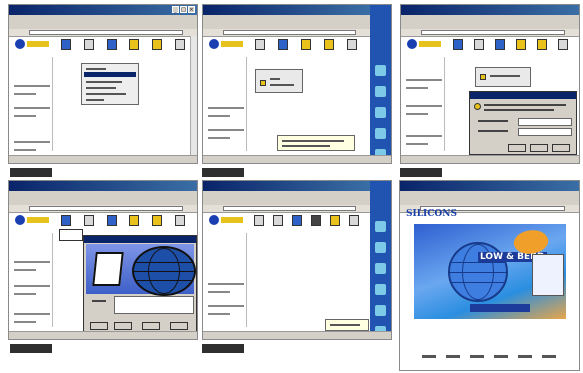  What do you see at coordinates (175, 9) in the screenshot?
I see `minimize-button: _` at bounding box center [175, 9].